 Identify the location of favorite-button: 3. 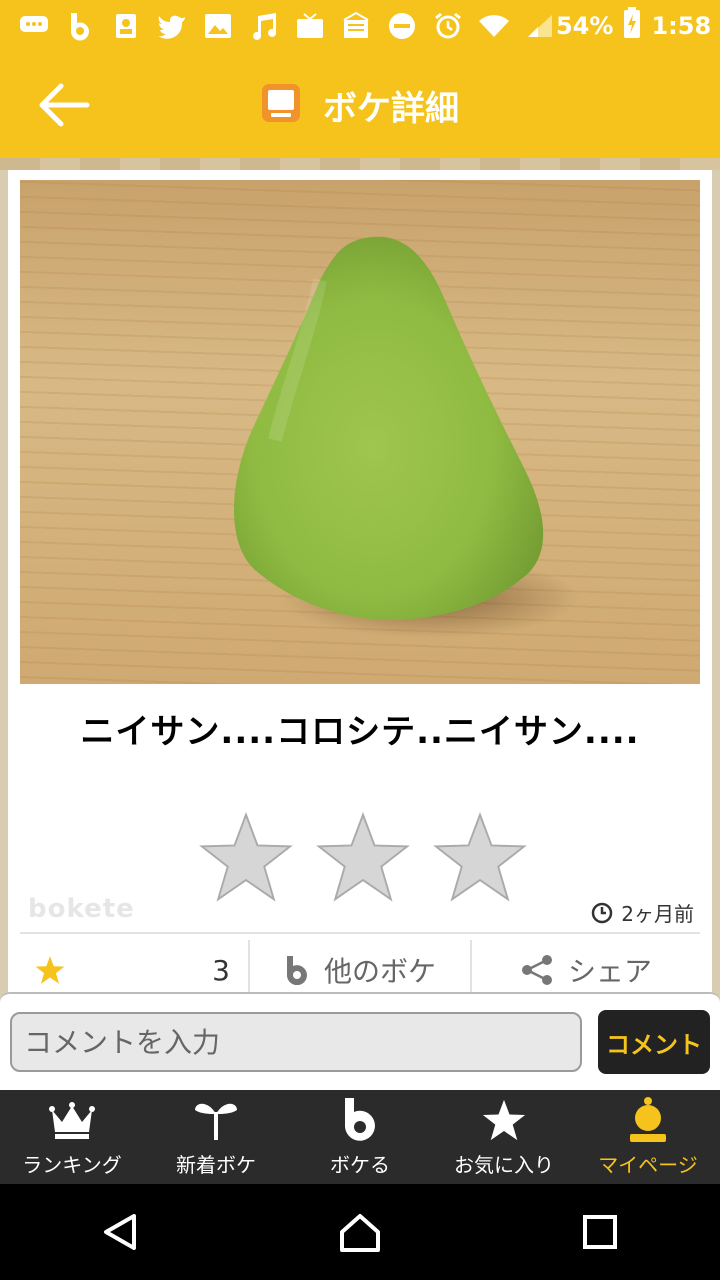
(134, 970).